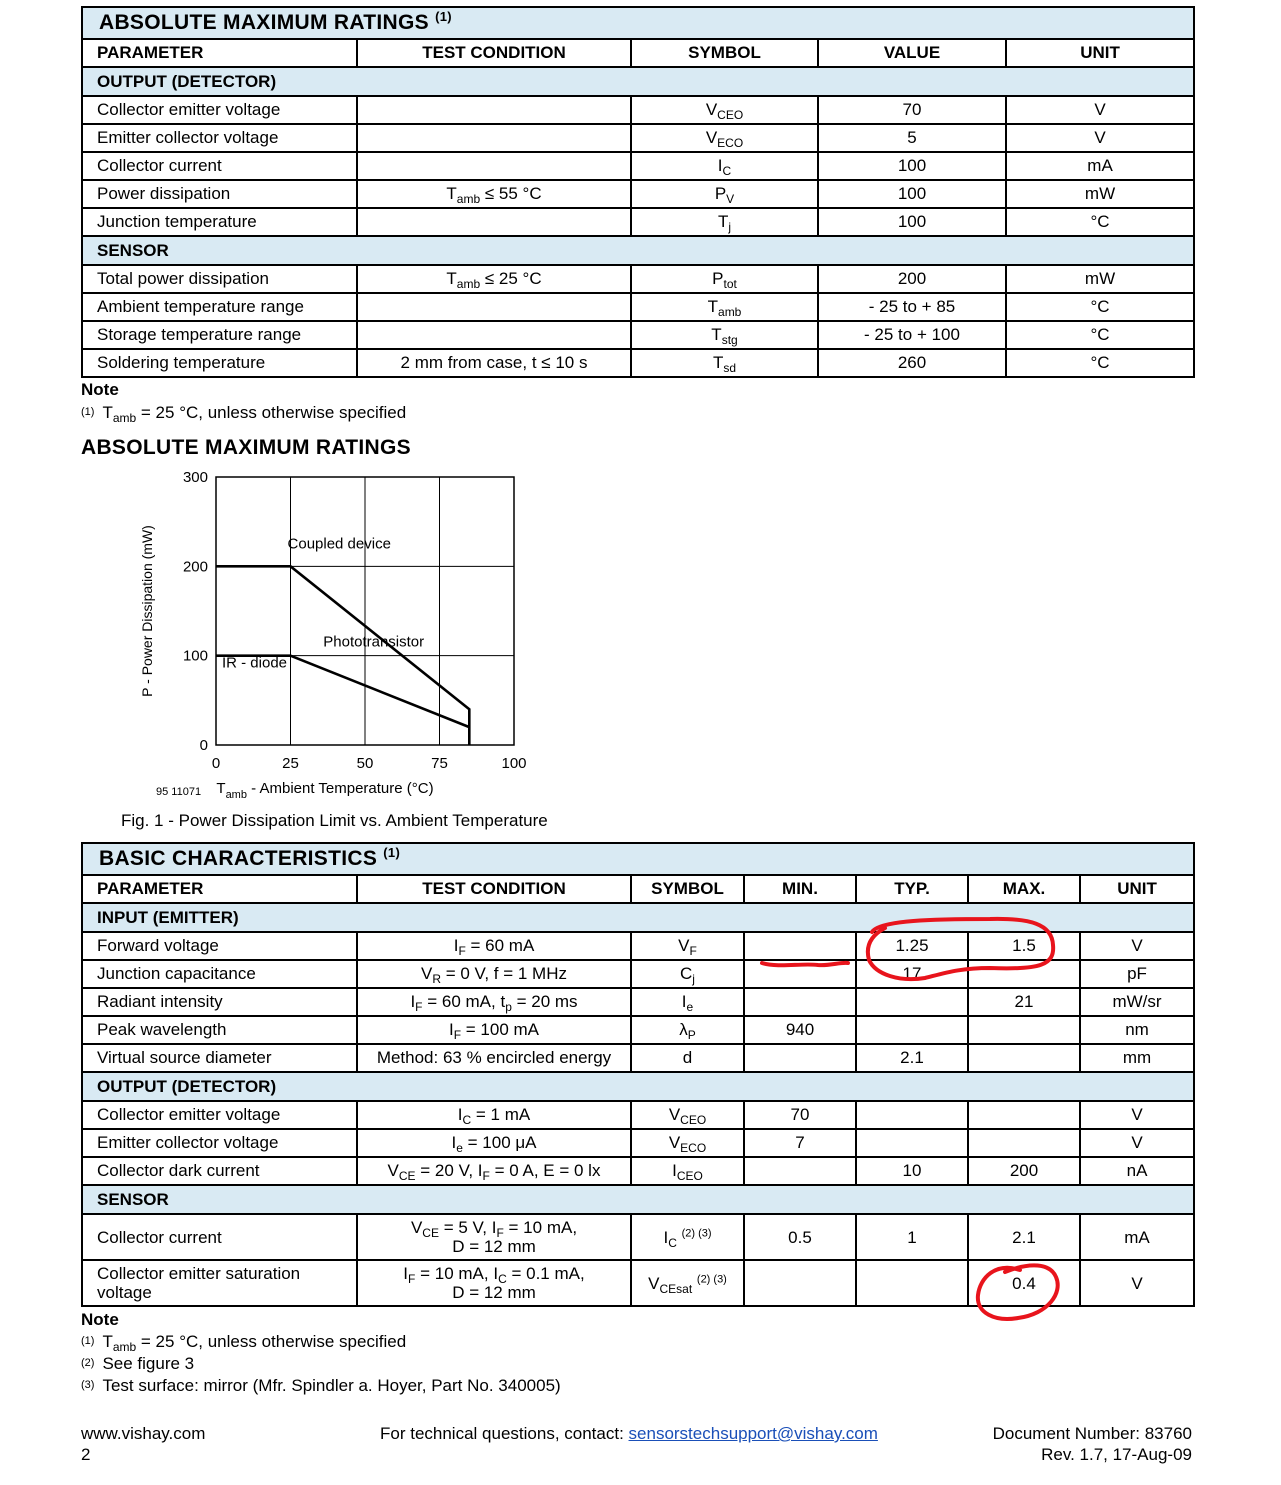 This screenshot has height=1485, width=1281. What do you see at coordinates (1092, 1433) in the screenshot?
I see `footer-document-number: Document Number: 83760` at bounding box center [1092, 1433].